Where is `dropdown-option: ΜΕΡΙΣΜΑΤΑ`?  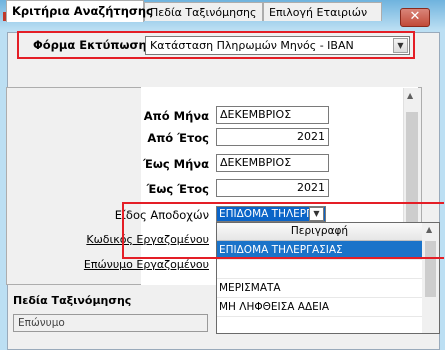 dropdown-option: ΜΕΡΙΣΜΑΤΑ is located at coordinates (319, 288).